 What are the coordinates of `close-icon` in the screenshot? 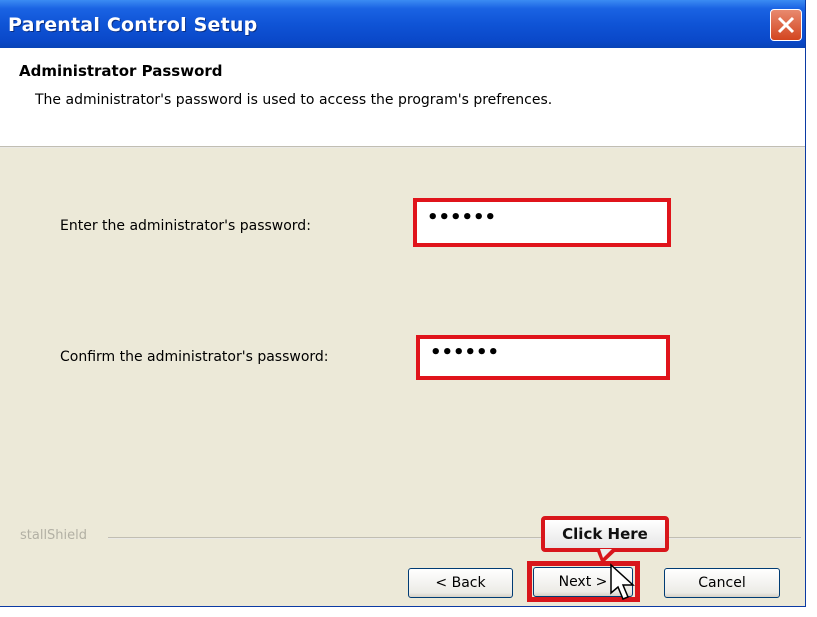 It's located at (786, 25).